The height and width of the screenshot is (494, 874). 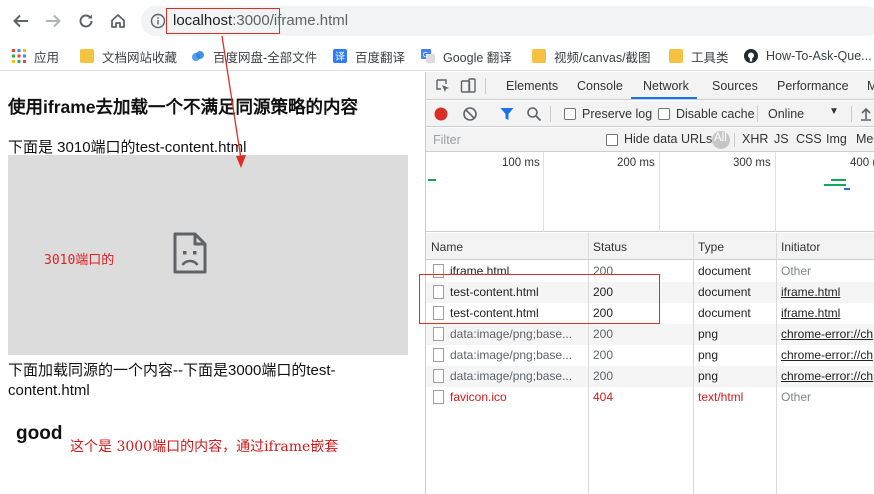 I want to click on row-status: 404, so click(x=603, y=397).